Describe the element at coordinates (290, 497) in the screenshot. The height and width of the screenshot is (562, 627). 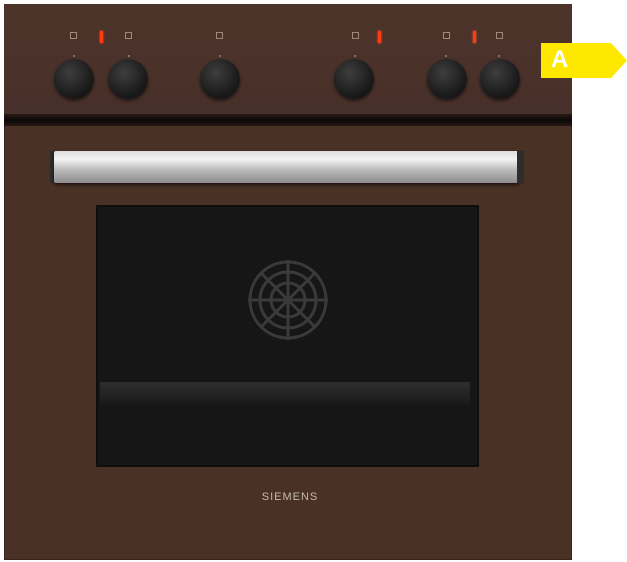
I see `brand-logo: SIEMENS` at that location.